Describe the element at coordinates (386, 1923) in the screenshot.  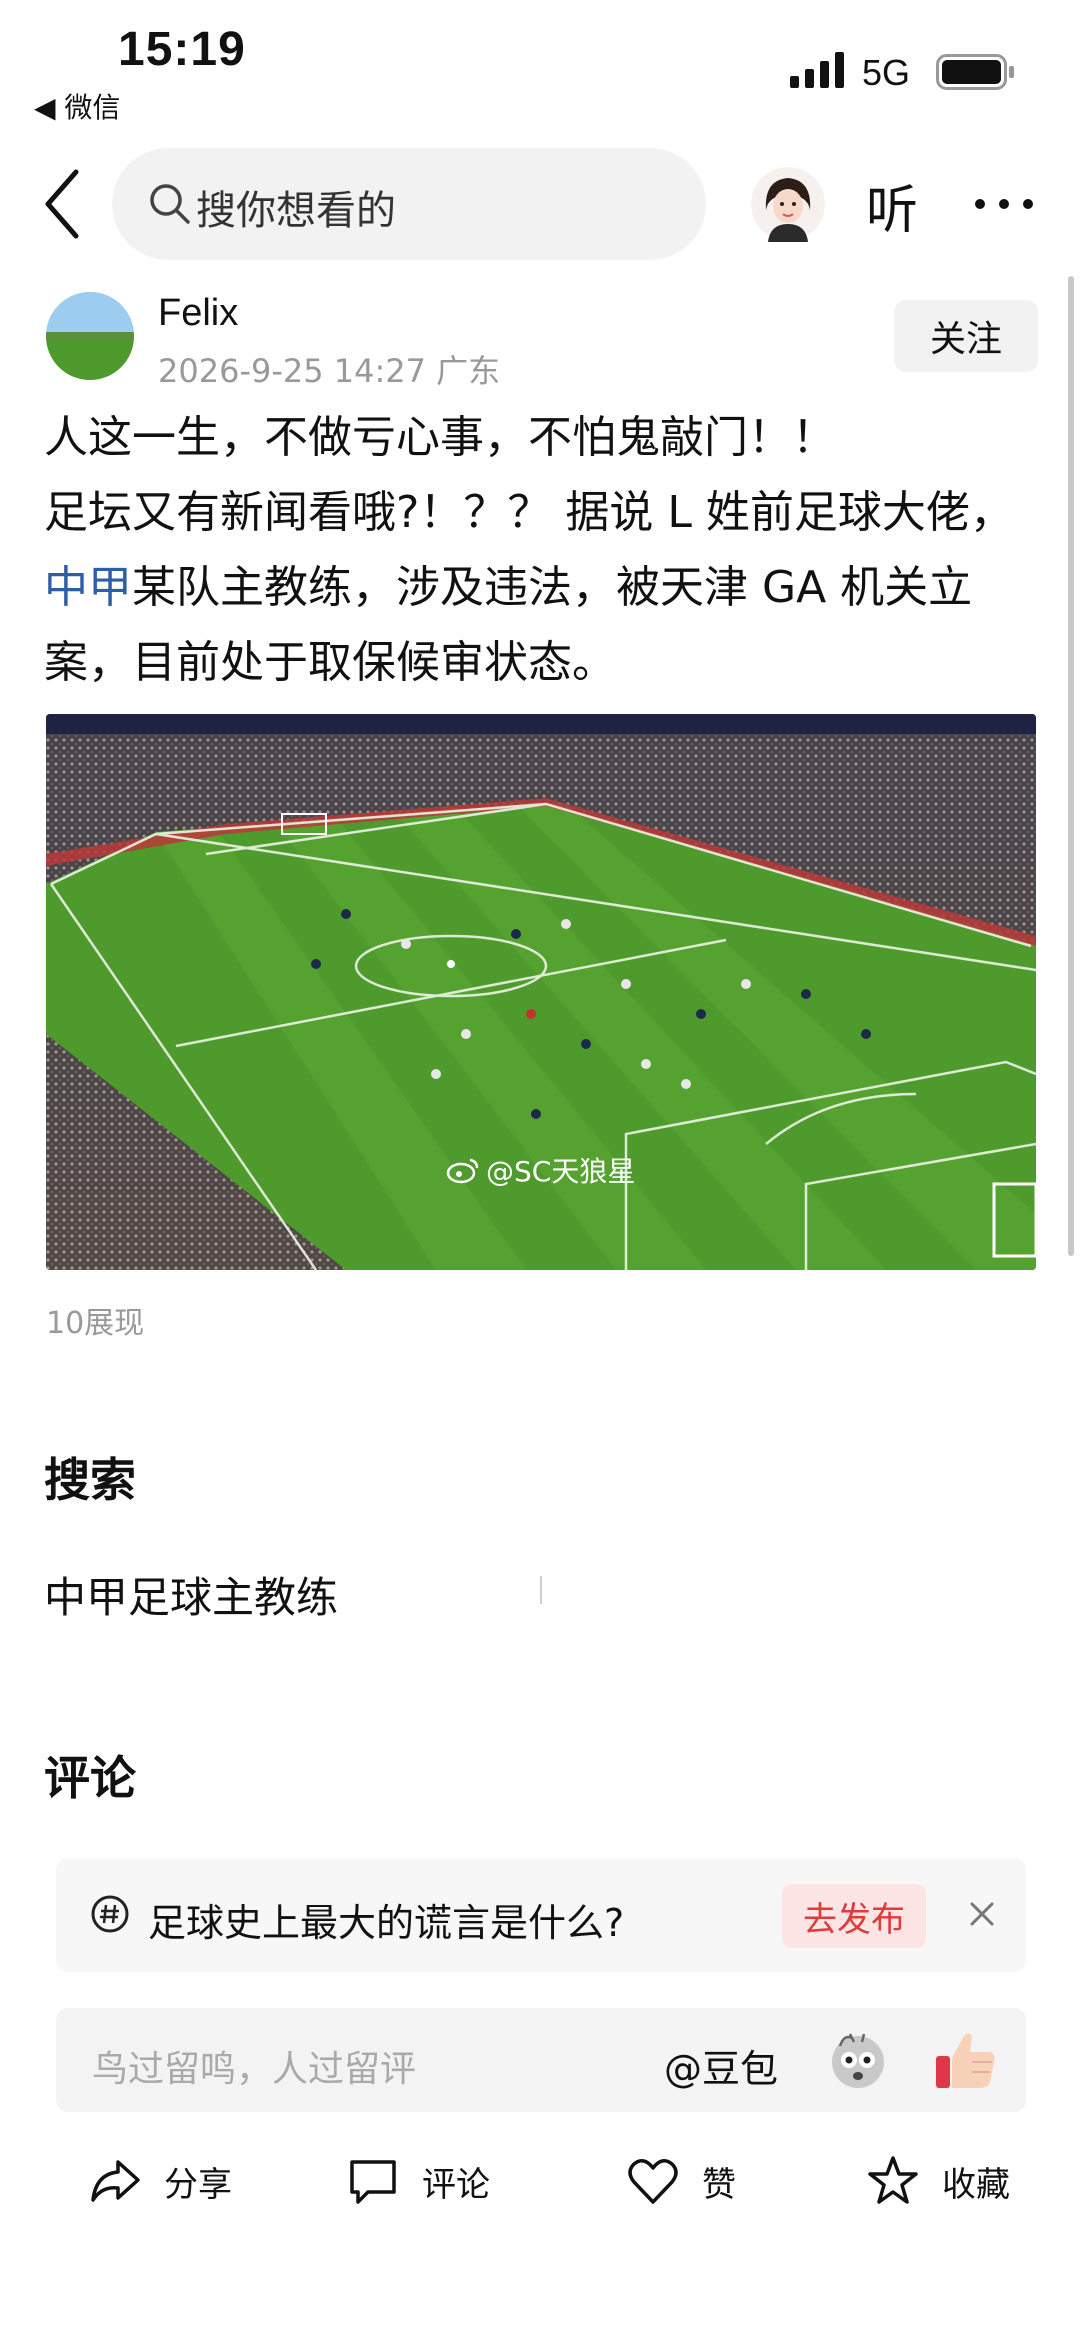
I see `topic-text: 足球史上最大的谎言是什么?` at that location.